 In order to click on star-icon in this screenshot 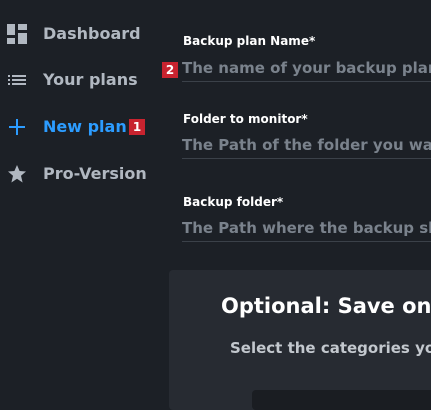, I will do `click(17, 174)`.